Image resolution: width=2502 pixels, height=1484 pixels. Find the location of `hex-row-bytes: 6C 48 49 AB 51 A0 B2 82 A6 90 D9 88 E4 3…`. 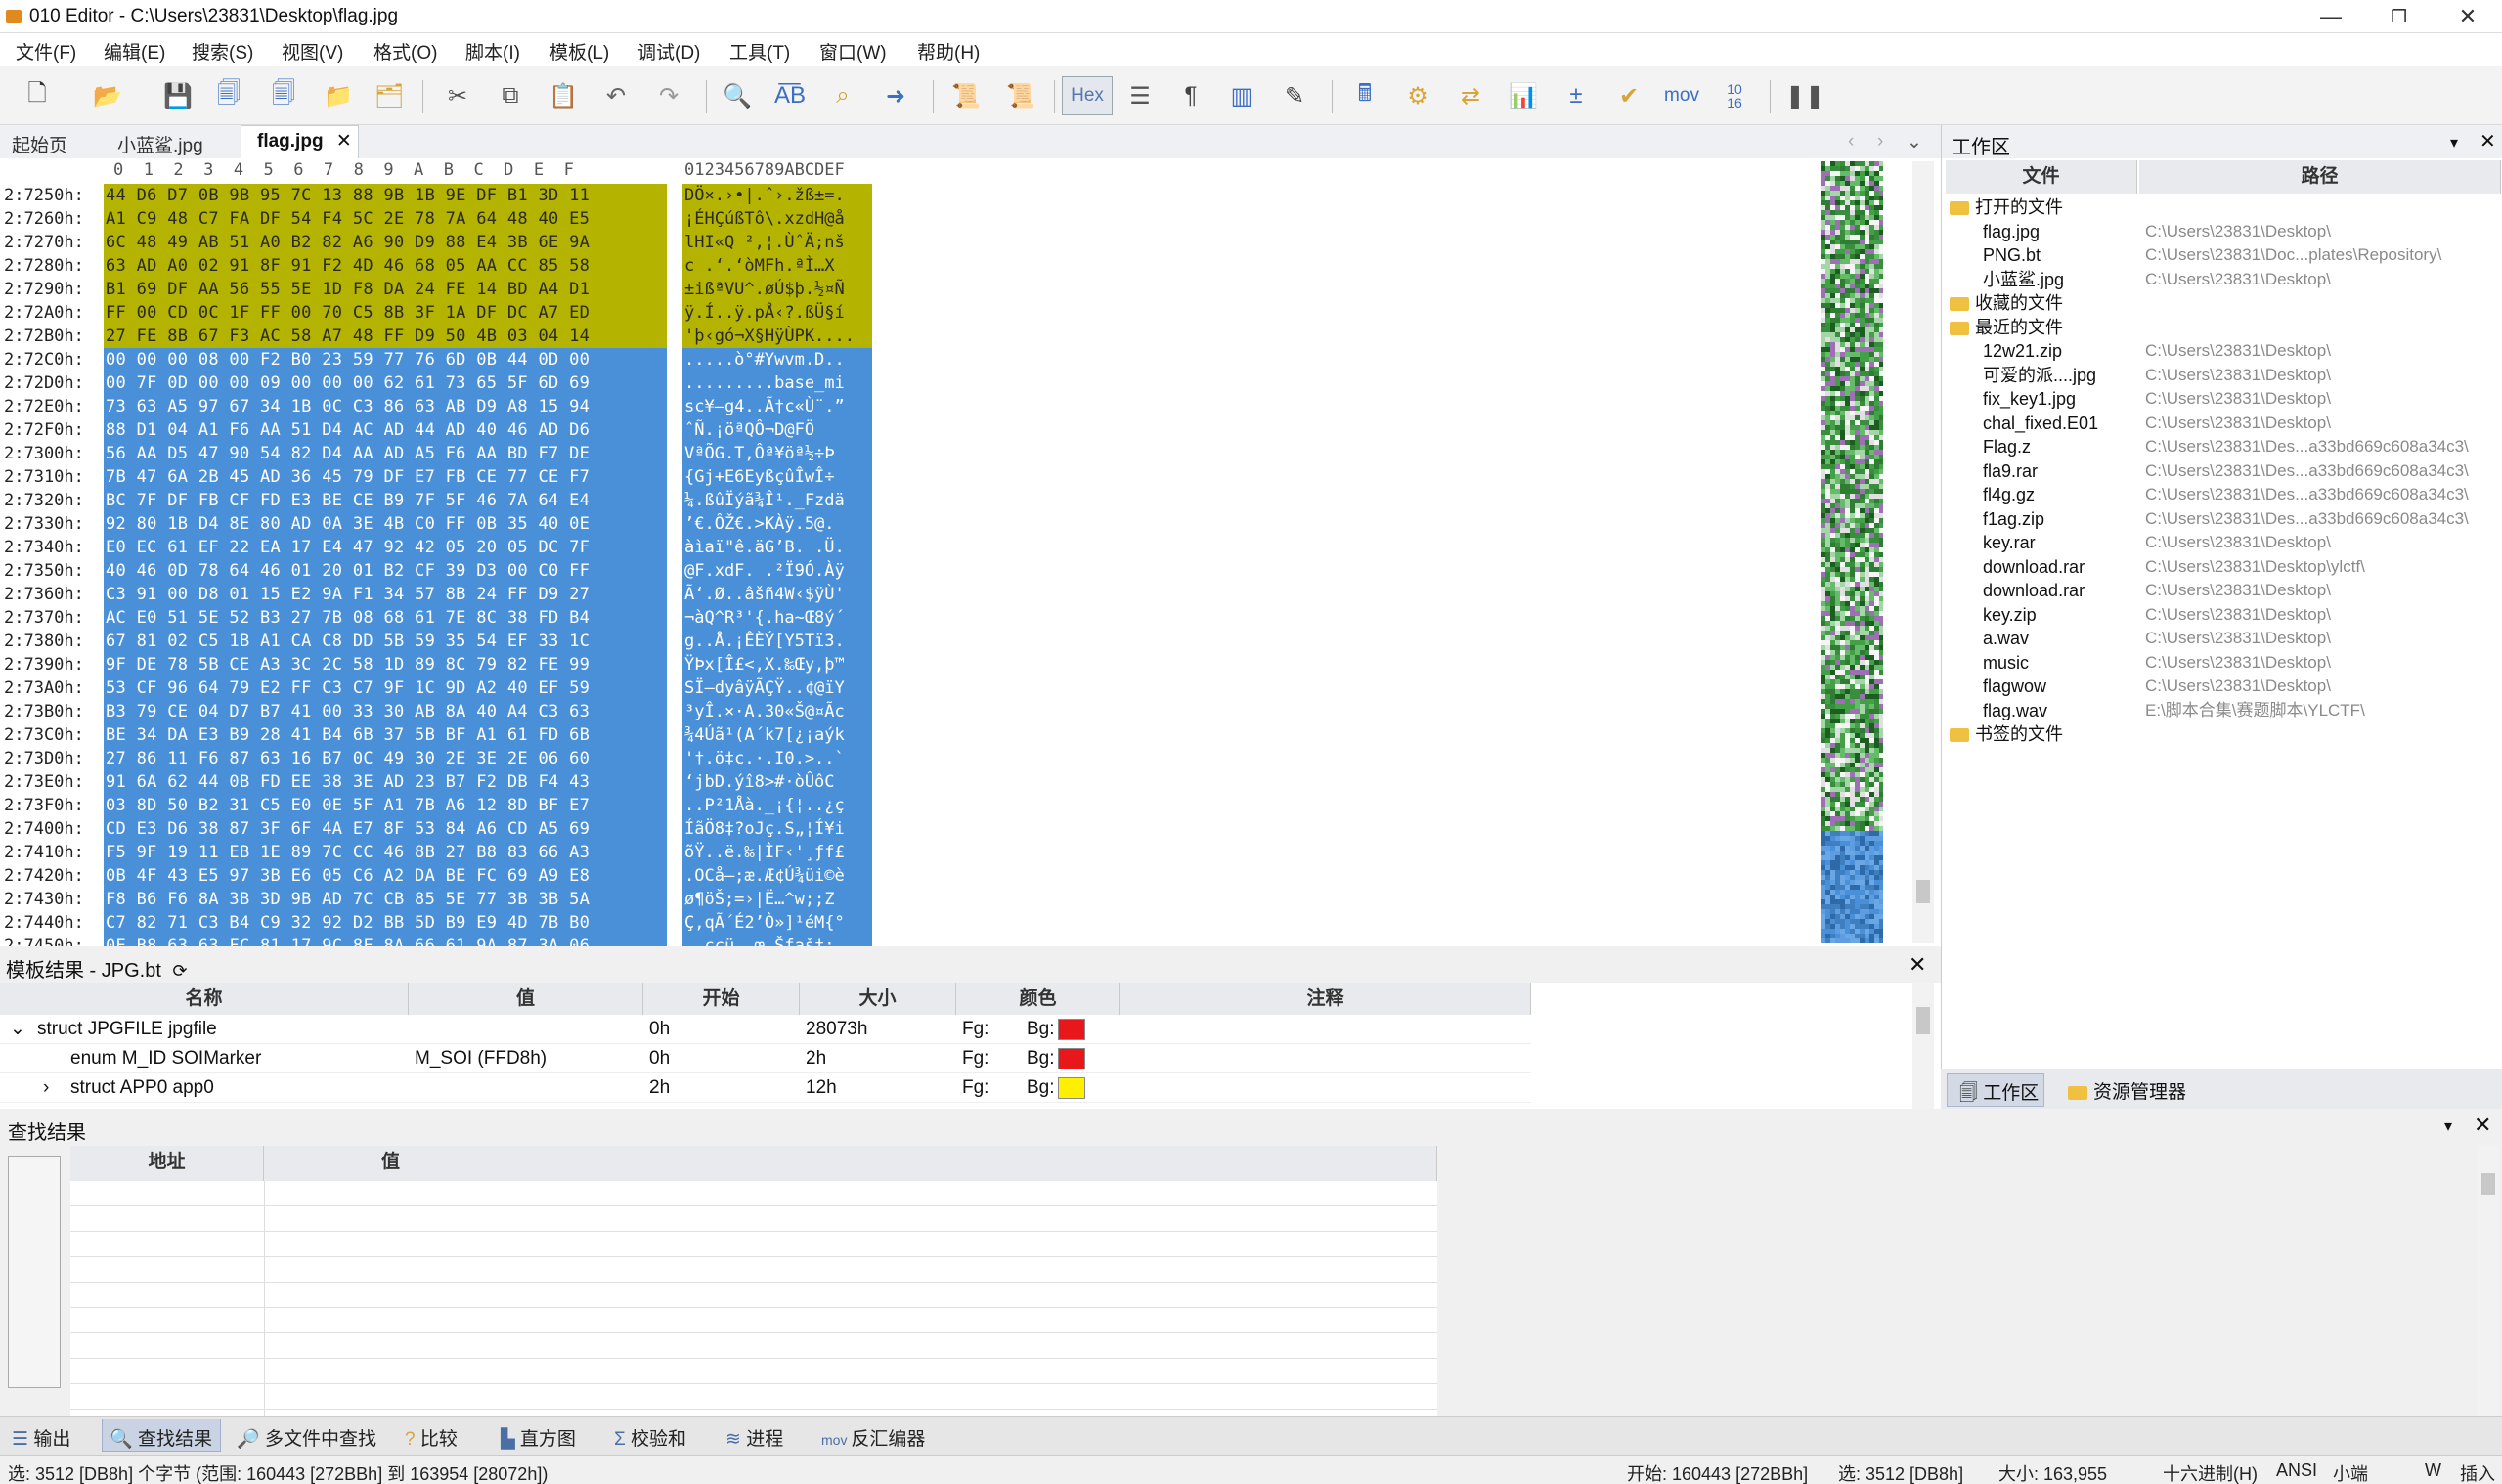

hex-row-bytes: 6C 48 49 AB 51 A0 B2 82 A6 90 D9 88 E4 3… is located at coordinates (385, 242).